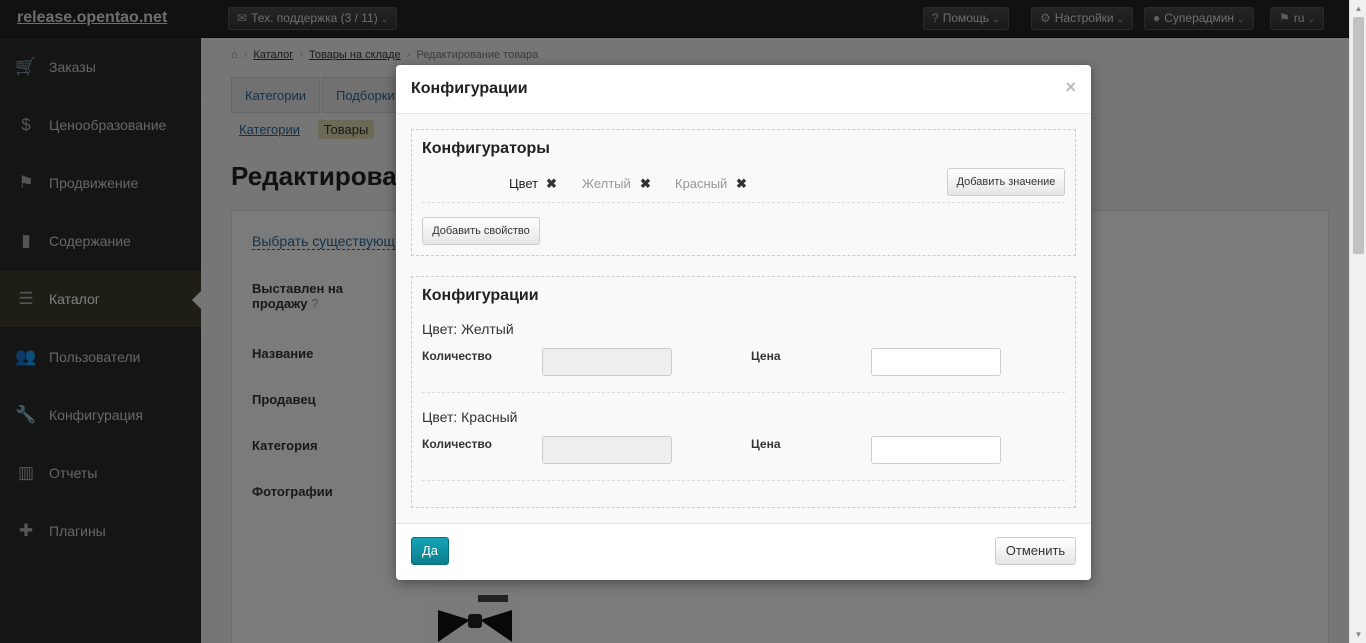  Describe the element at coordinates (551, 184) in the screenshot. I see `remove-property-icon: ✖` at that location.